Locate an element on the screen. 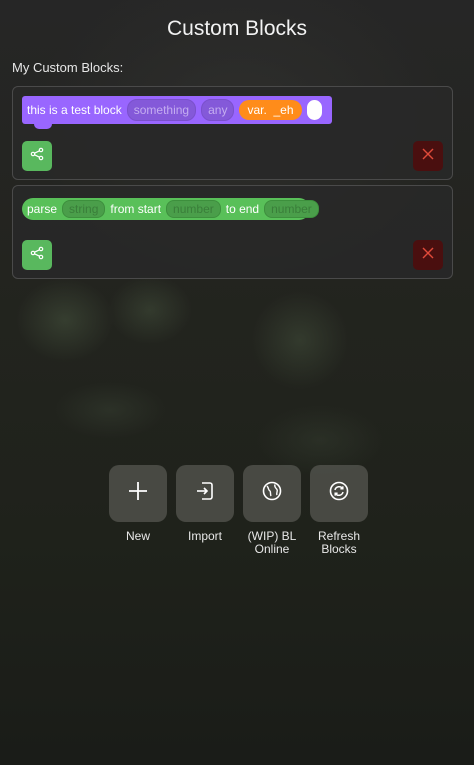  block-label: parse is located at coordinates (42, 209).